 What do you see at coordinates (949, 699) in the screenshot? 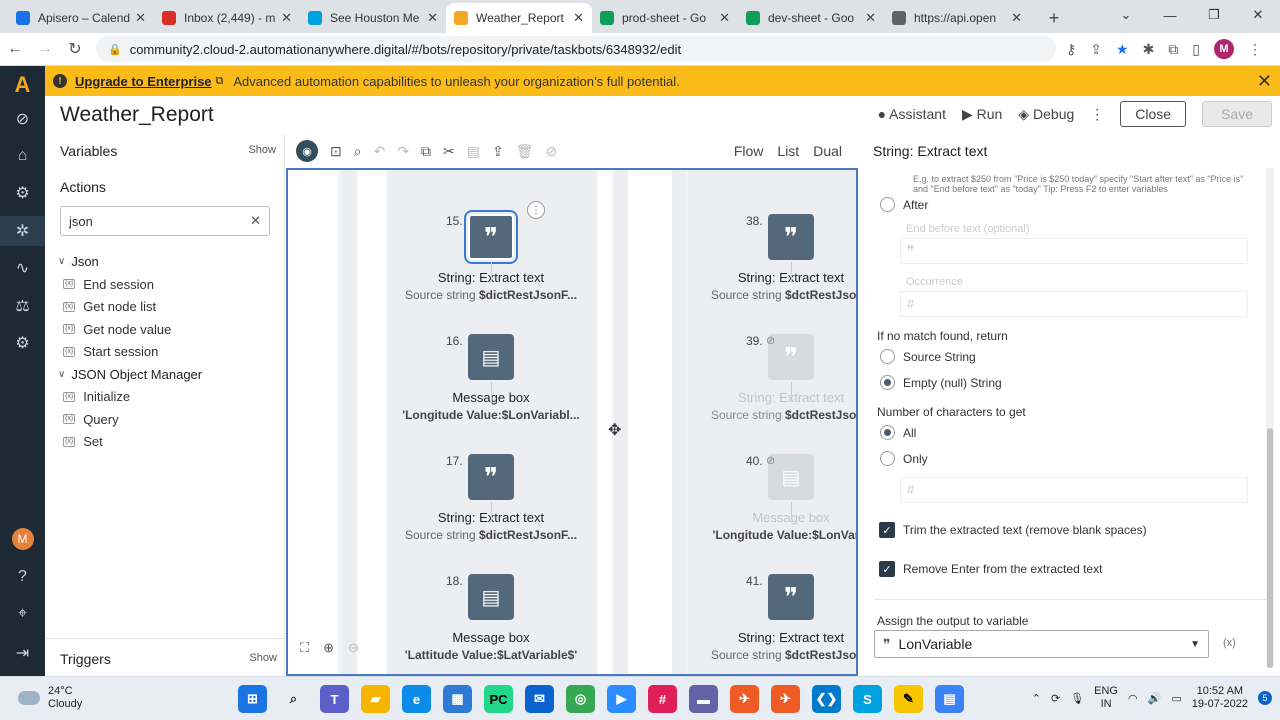
I see `calculator-icon: ▤` at bounding box center [949, 699].